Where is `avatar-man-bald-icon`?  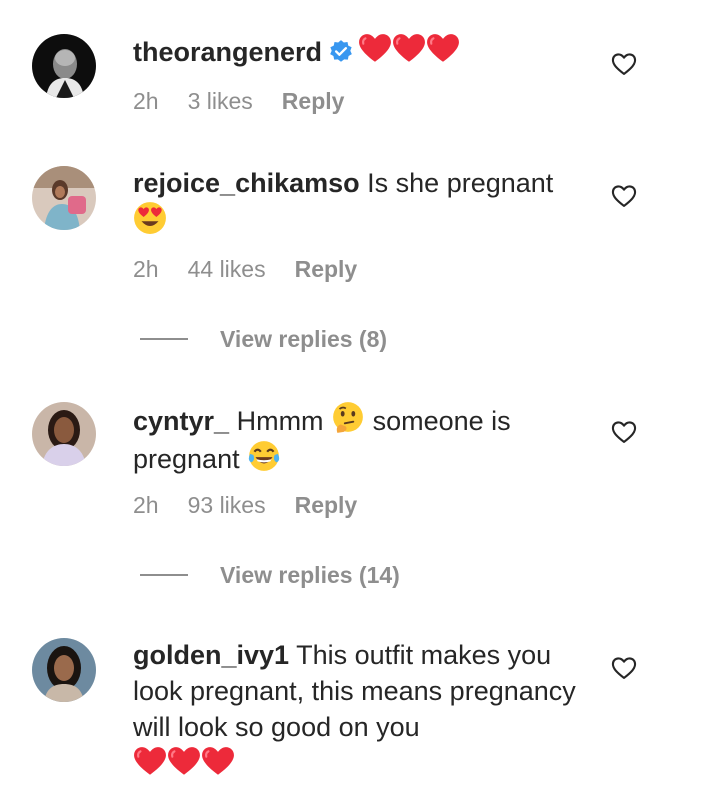 avatar-man-bald-icon is located at coordinates (64, 66).